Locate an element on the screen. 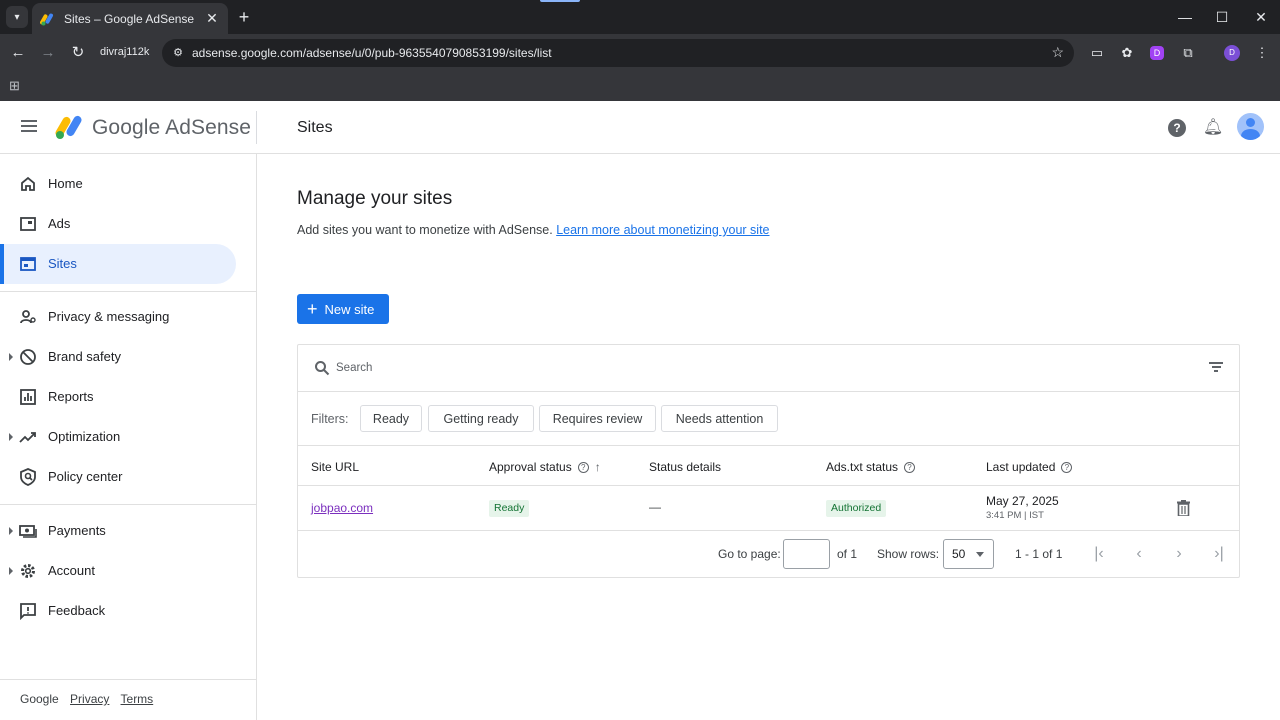 Image resolution: width=1280 pixels, height=720 pixels. sort-ascending-icon: ↑ is located at coordinates (598, 467).